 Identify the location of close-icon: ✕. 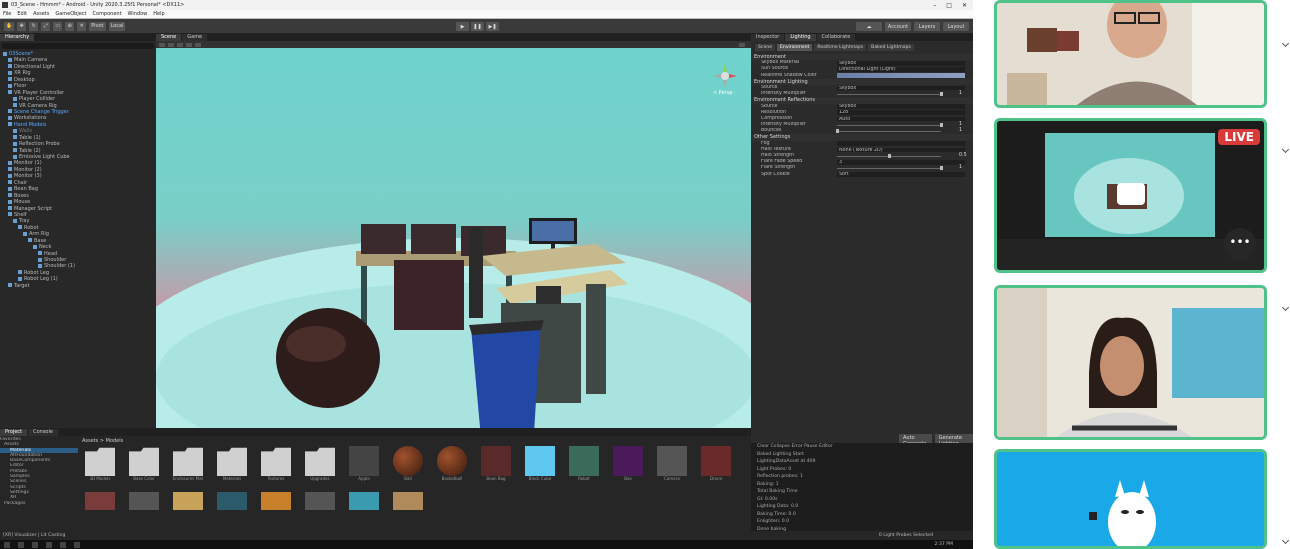
(964, 5).